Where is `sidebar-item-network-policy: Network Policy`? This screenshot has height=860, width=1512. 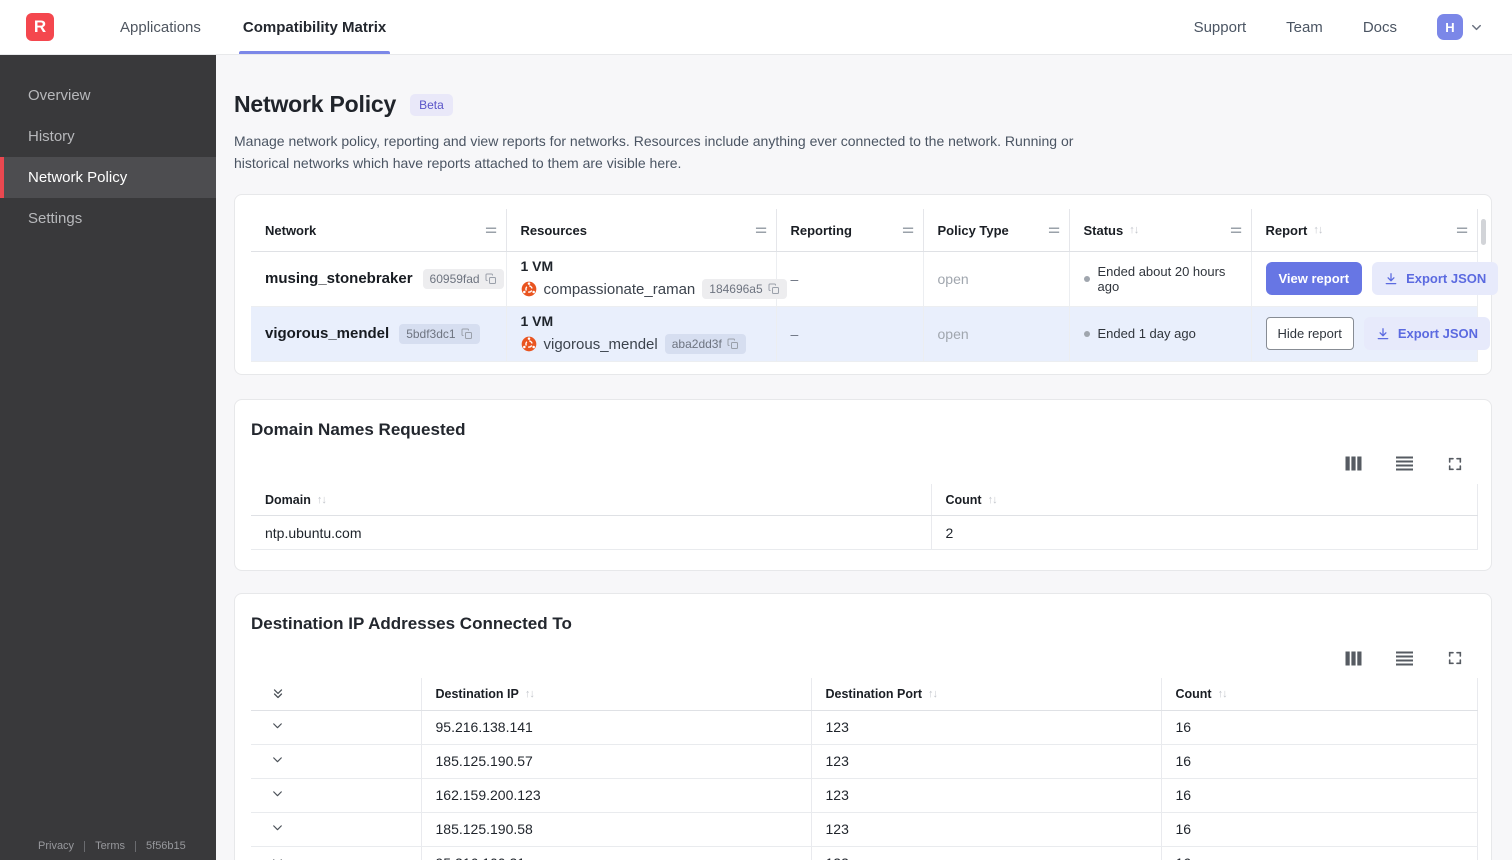
sidebar-item-network-policy: Network Policy is located at coordinates (108, 177).